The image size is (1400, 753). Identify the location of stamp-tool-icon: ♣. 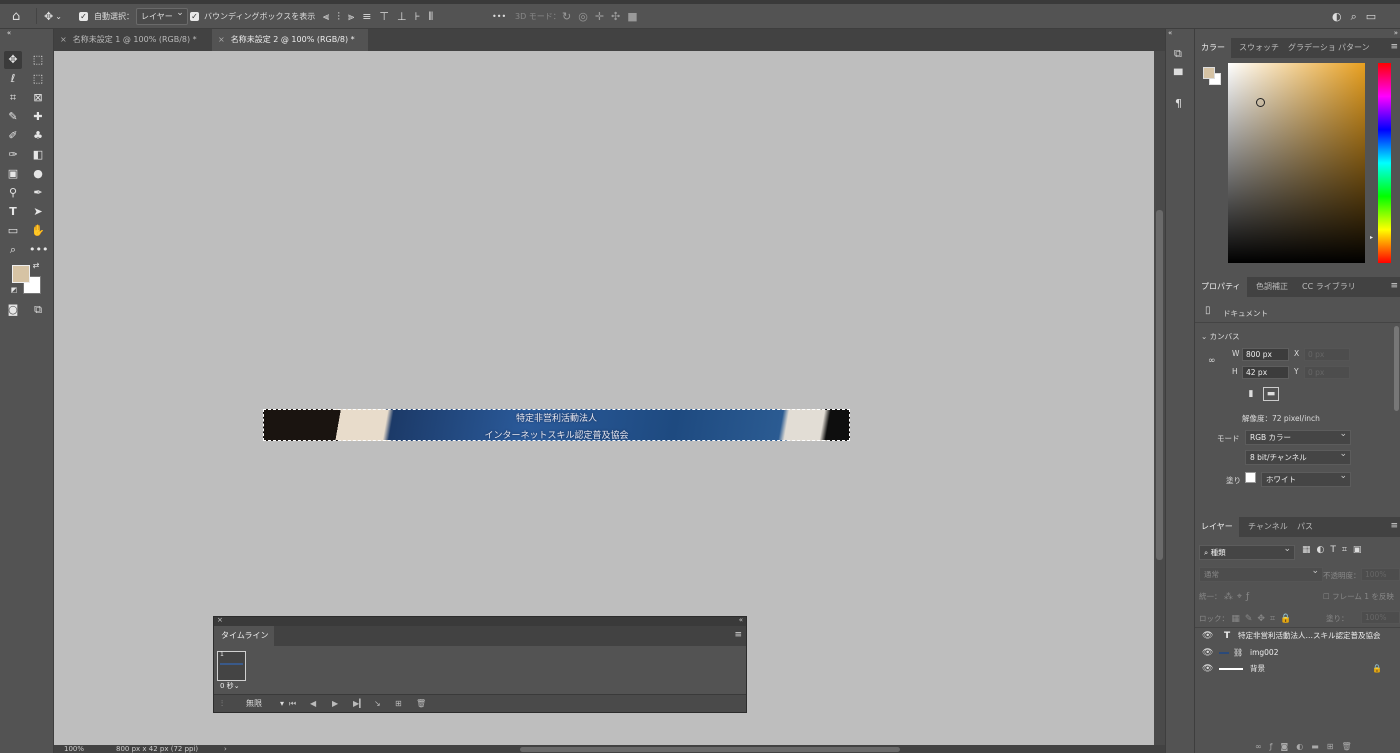
(38, 136).